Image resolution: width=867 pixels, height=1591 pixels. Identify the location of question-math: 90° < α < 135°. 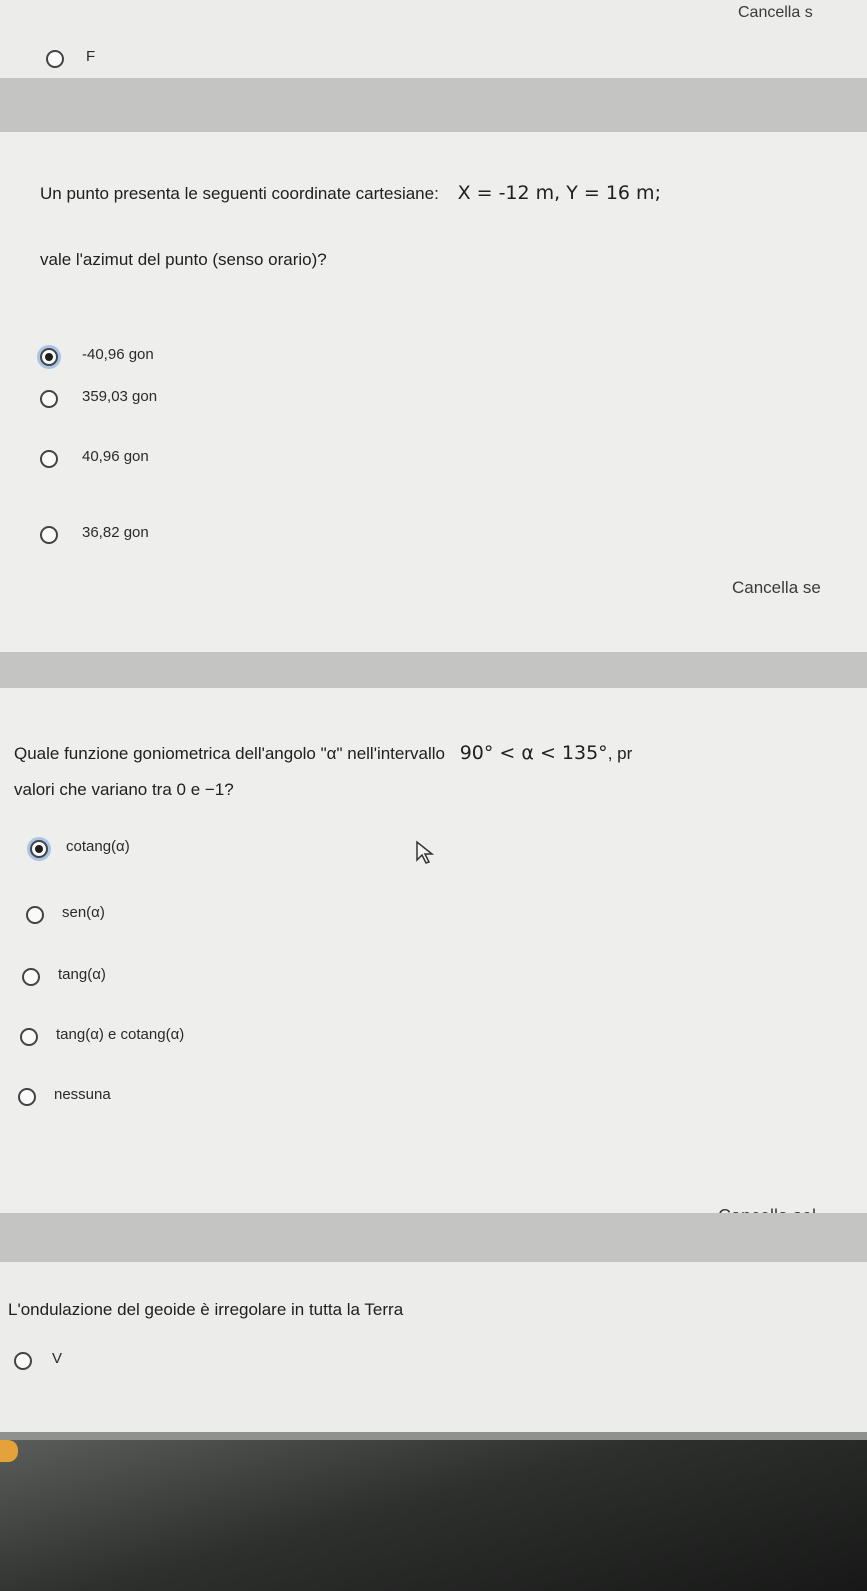
(533, 753).